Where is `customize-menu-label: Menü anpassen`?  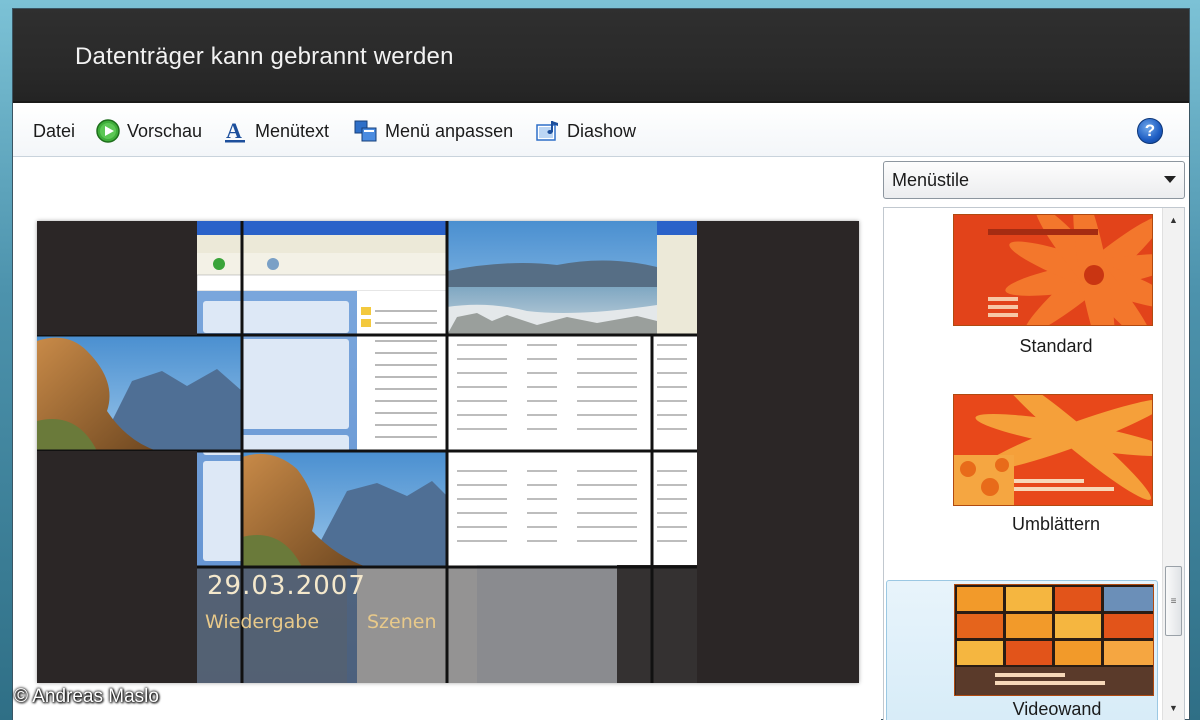
customize-menu-label: Menü anpassen is located at coordinates (449, 130).